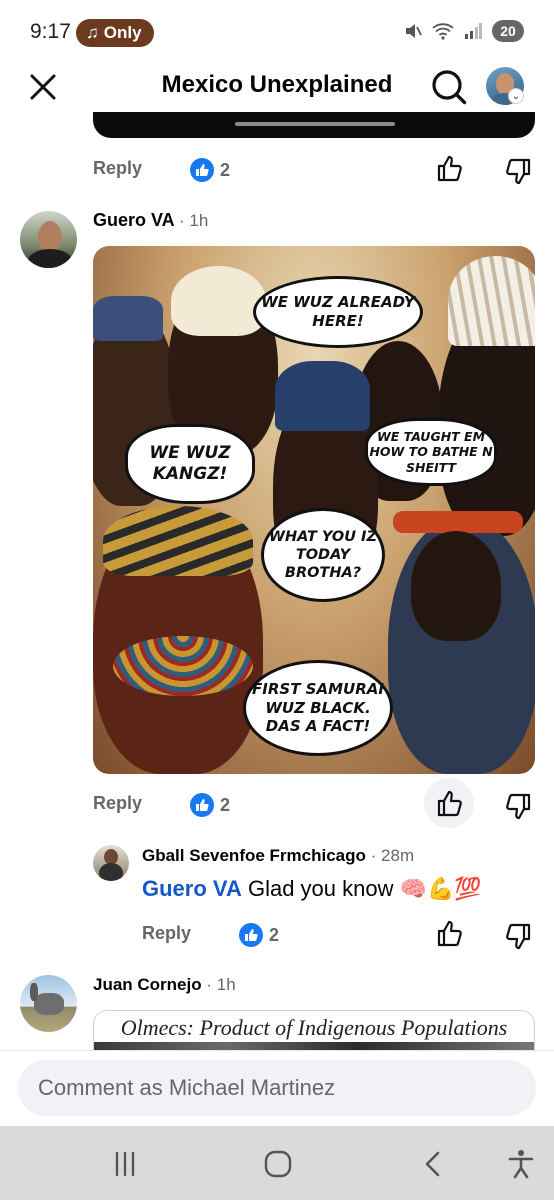  What do you see at coordinates (192, 888) in the screenshot?
I see `mention-link: Guero VA` at bounding box center [192, 888].